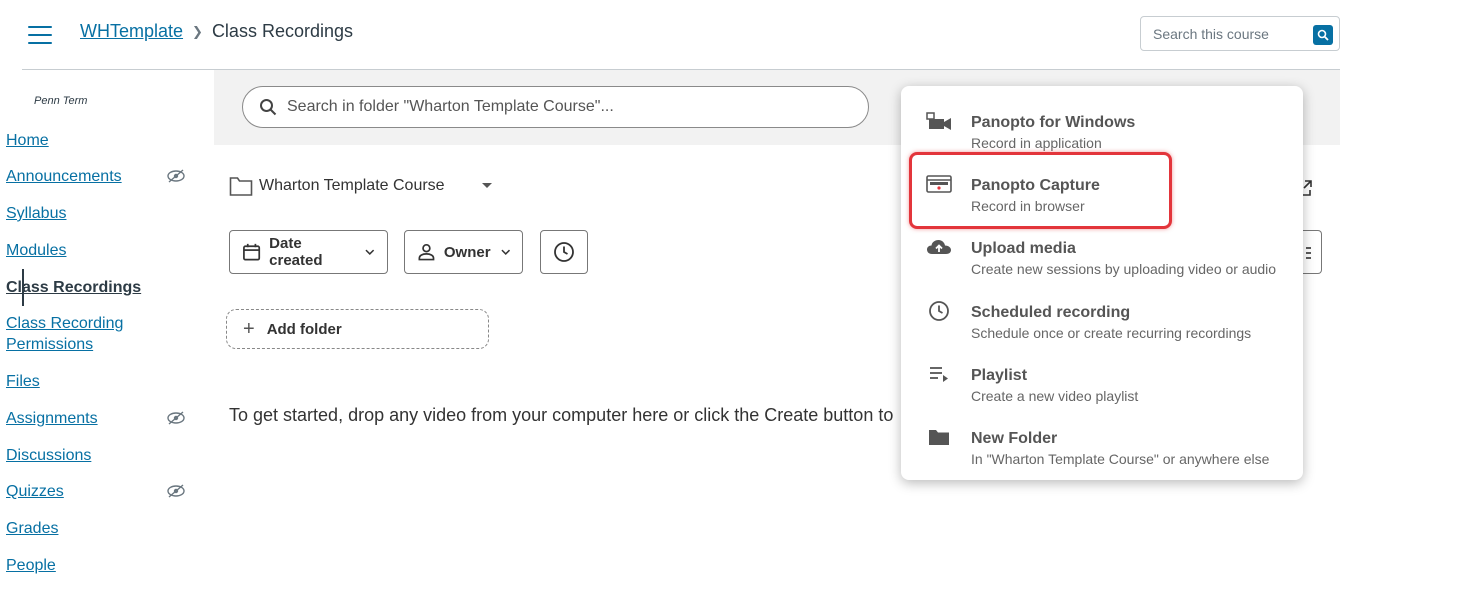 The height and width of the screenshot is (589, 1473). I want to click on video-camera-icon, so click(939, 121).